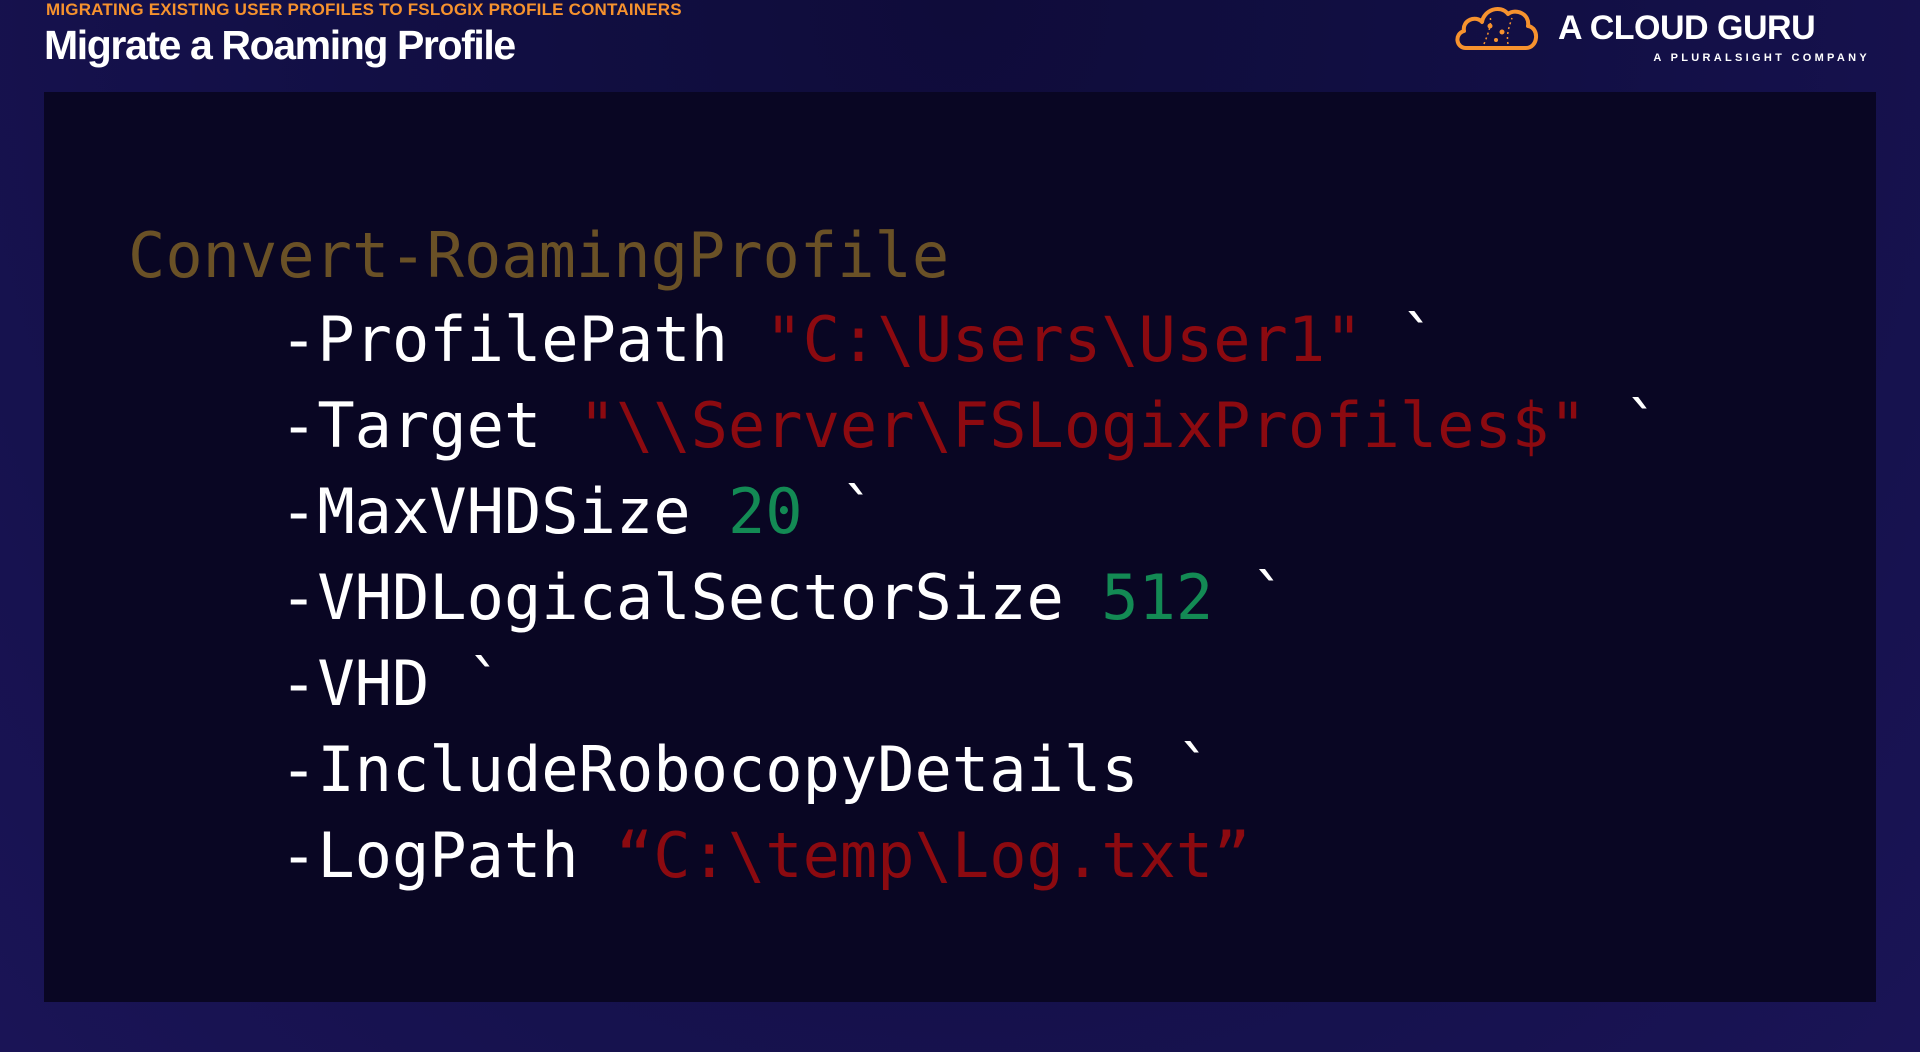 This screenshot has height=1052, width=1920. I want to click on code-cmdlet-line: Convert-RoamingProfile, so click(538, 256).